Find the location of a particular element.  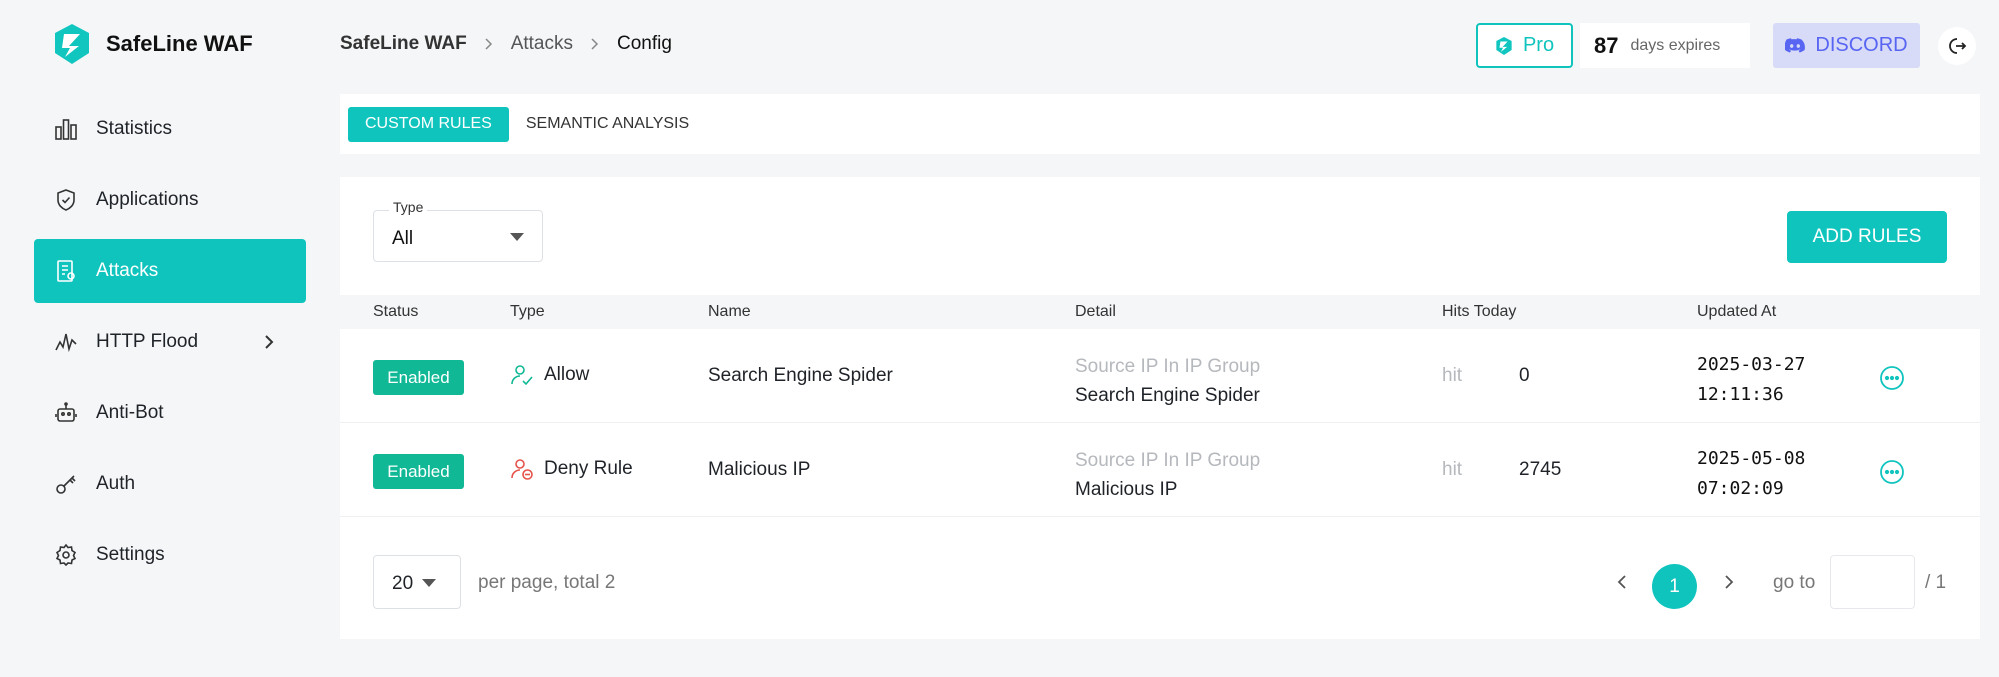

logout-icon is located at coordinates (1958, 46).